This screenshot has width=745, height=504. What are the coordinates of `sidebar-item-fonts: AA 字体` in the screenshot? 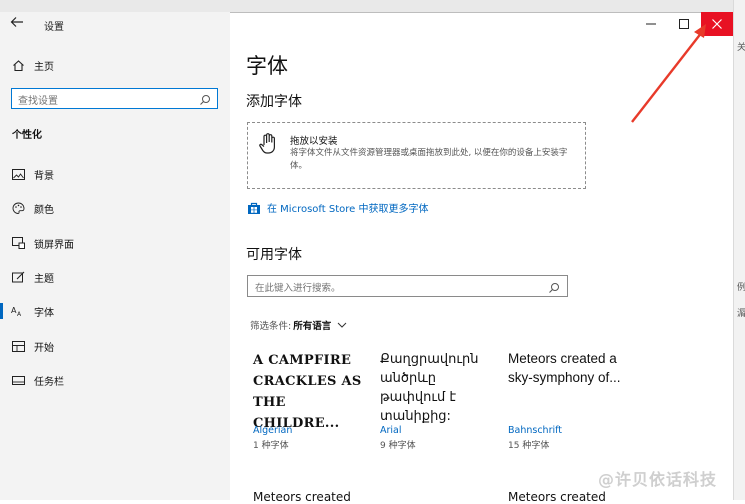 It's located at (115, 311).